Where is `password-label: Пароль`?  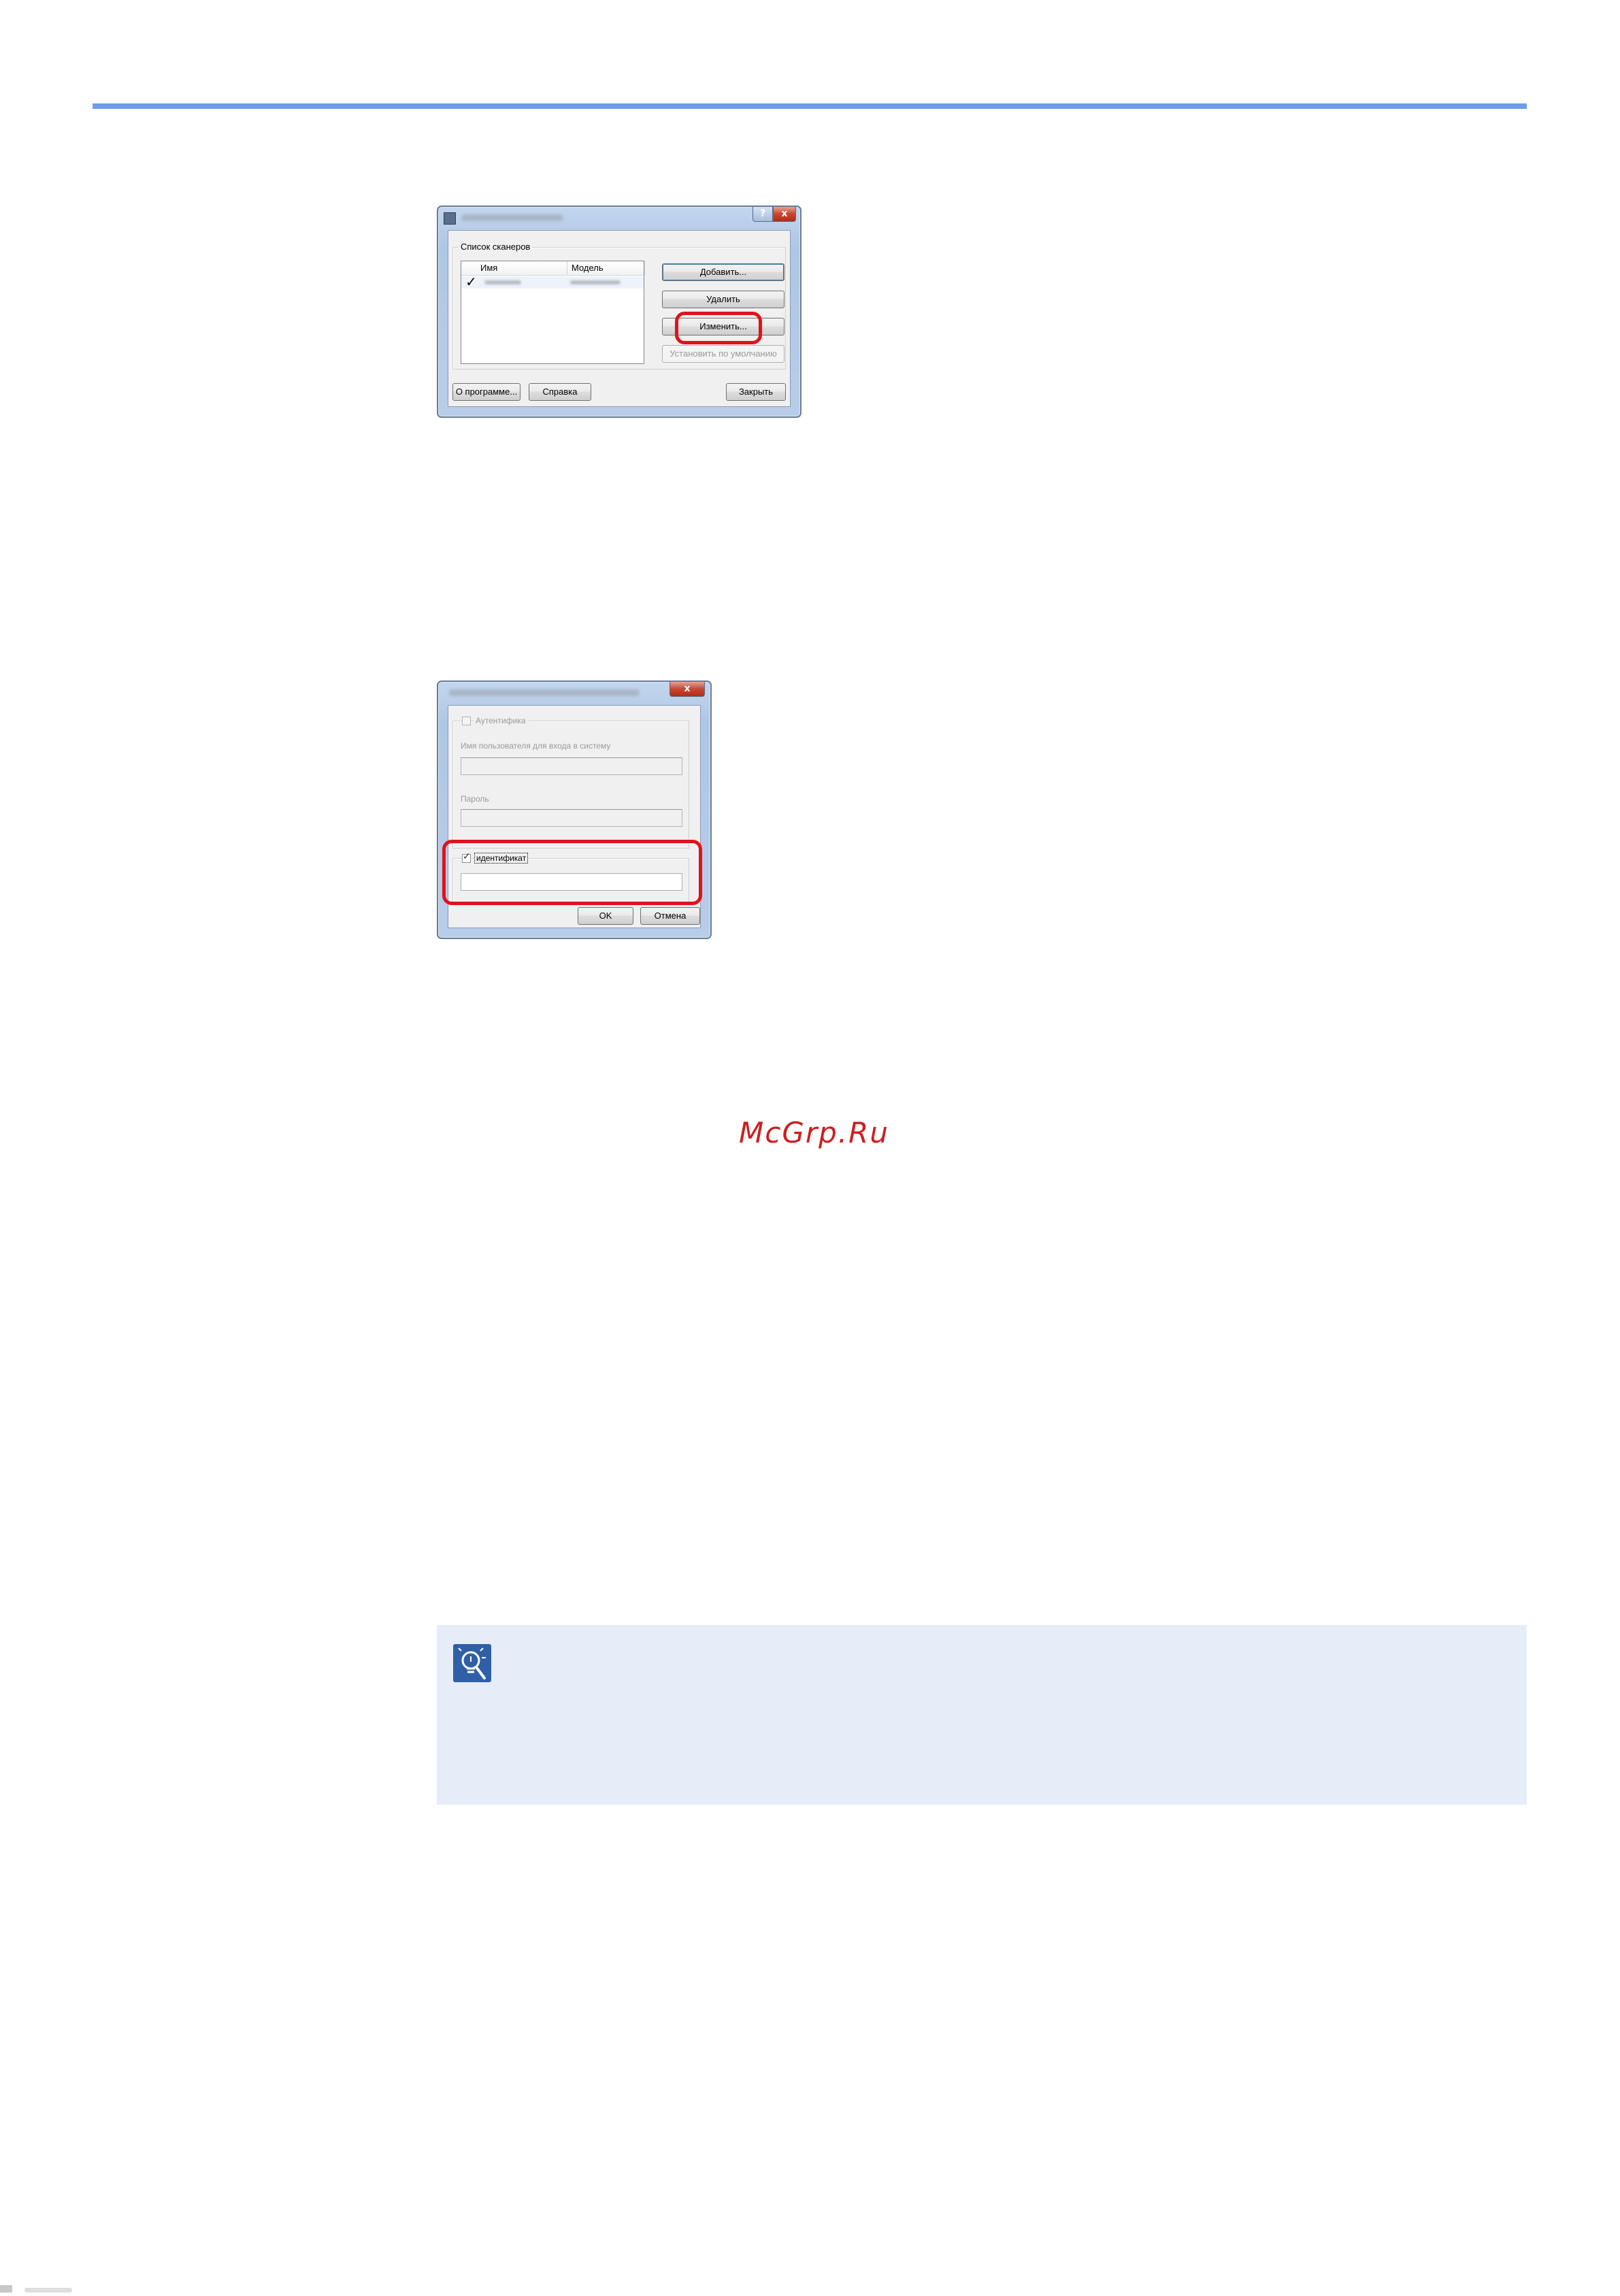
password-label: Пароль is located at coordinates (475, 799).